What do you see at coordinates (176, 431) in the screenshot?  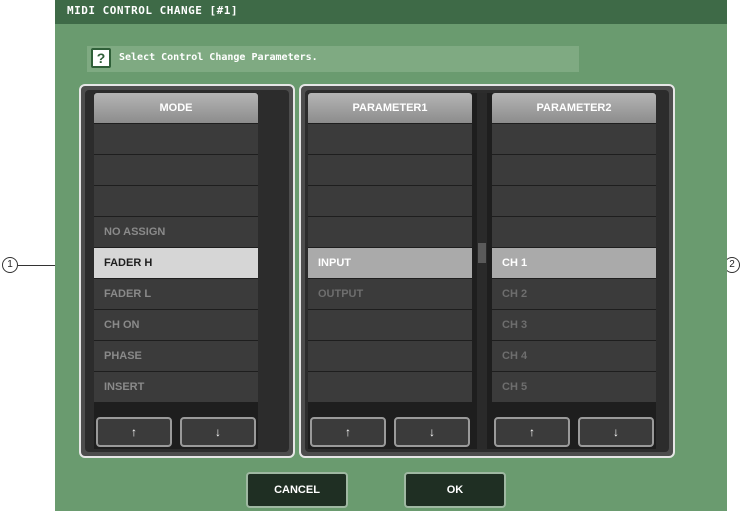 I see `mode-scroll-buttons: ↑ ↓` at bounding box center [176, 431].